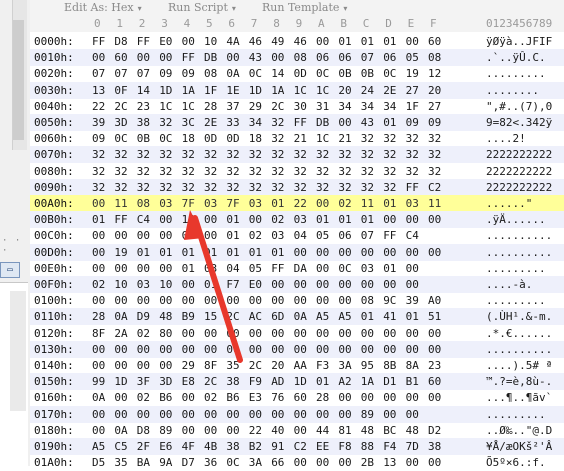 This screenshot has height=471, width=564. I want to click on hex-byte: D2, so click(434, 430).